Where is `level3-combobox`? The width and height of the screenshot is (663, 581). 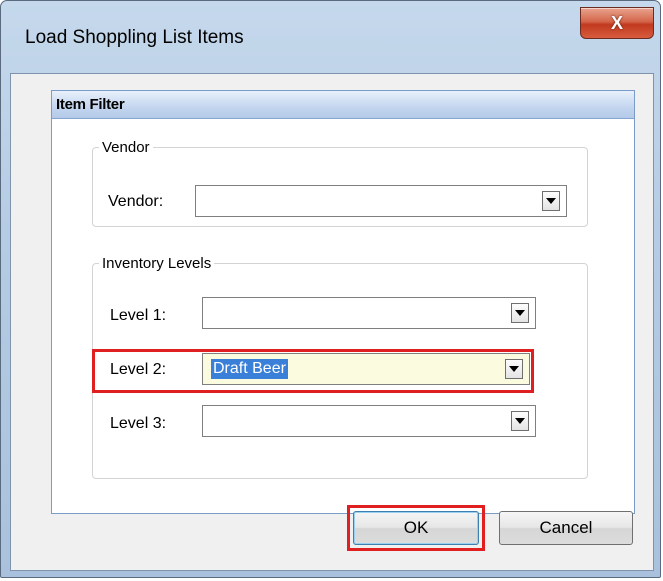
level3-combobox is located at coordinates (369, 421).